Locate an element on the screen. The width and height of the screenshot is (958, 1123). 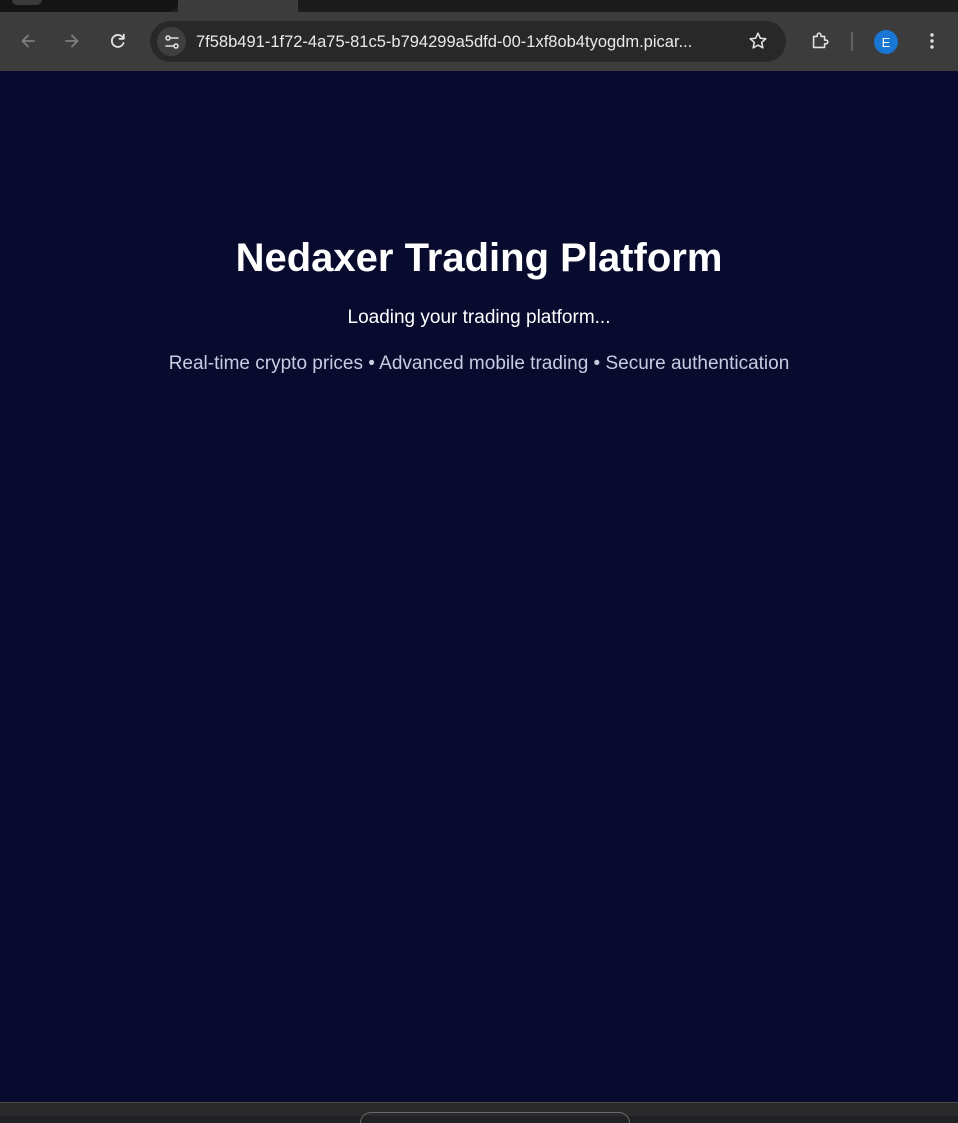
site-info-button is located at coordinates (171, 41).